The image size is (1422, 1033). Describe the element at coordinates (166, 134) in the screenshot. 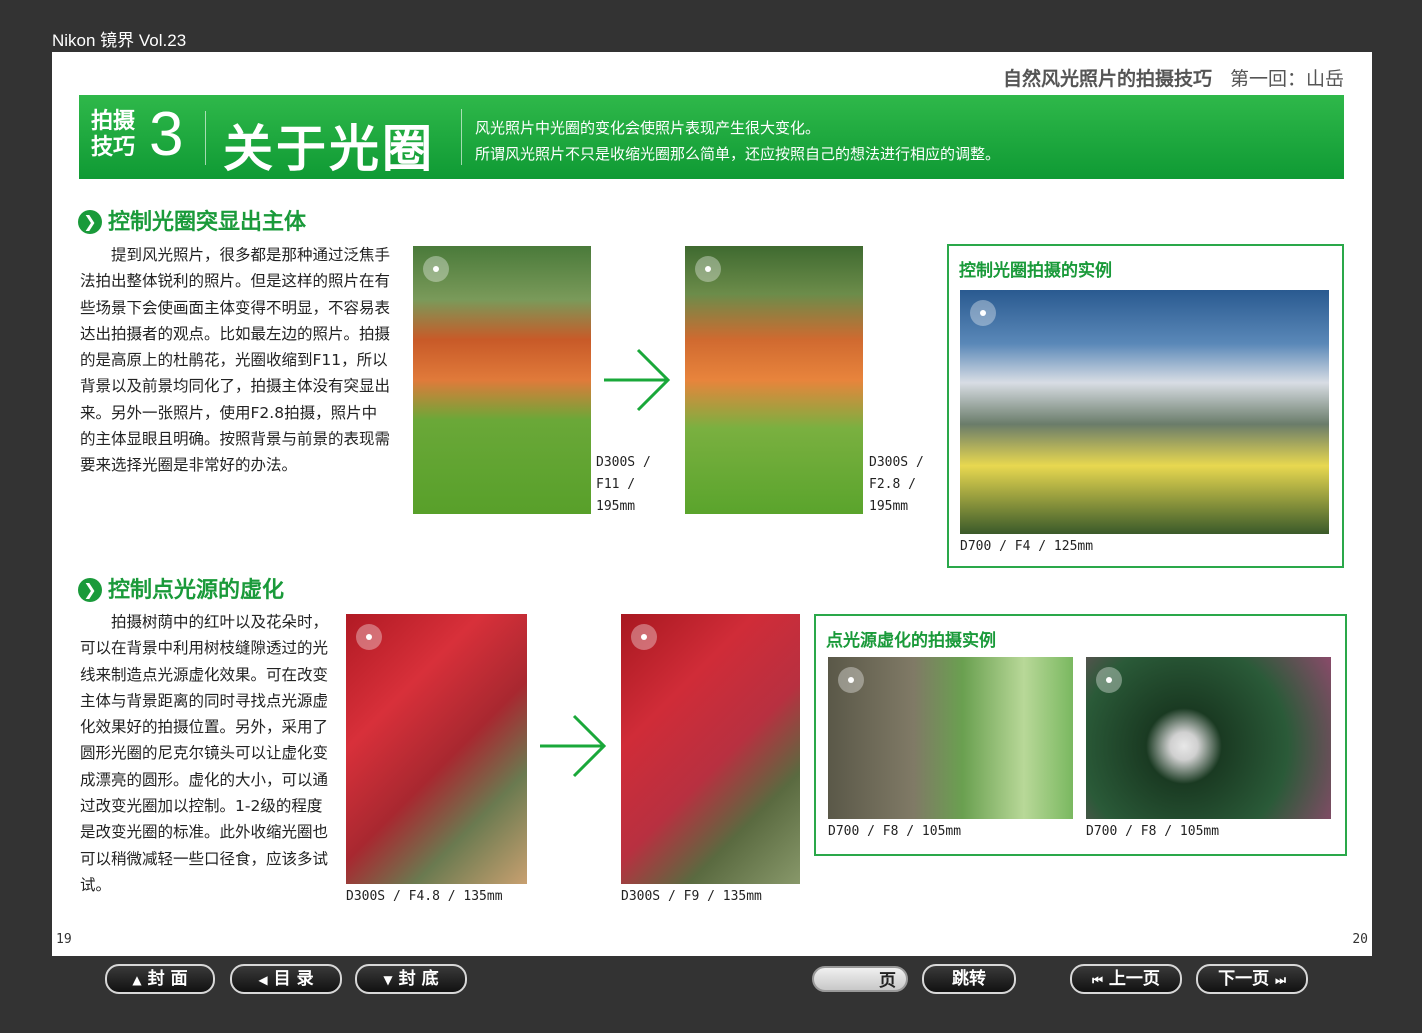

I see `banner-number: 3` at that location.